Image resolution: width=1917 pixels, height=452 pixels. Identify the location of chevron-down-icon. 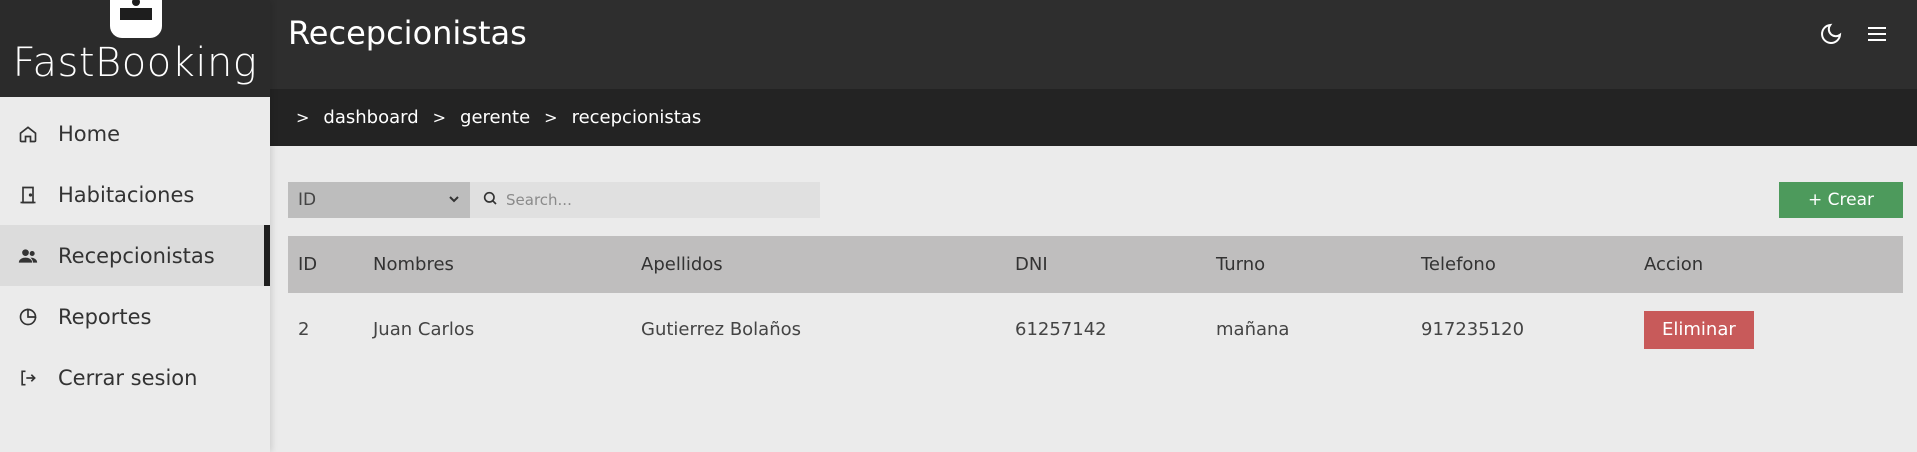
(454, 200).